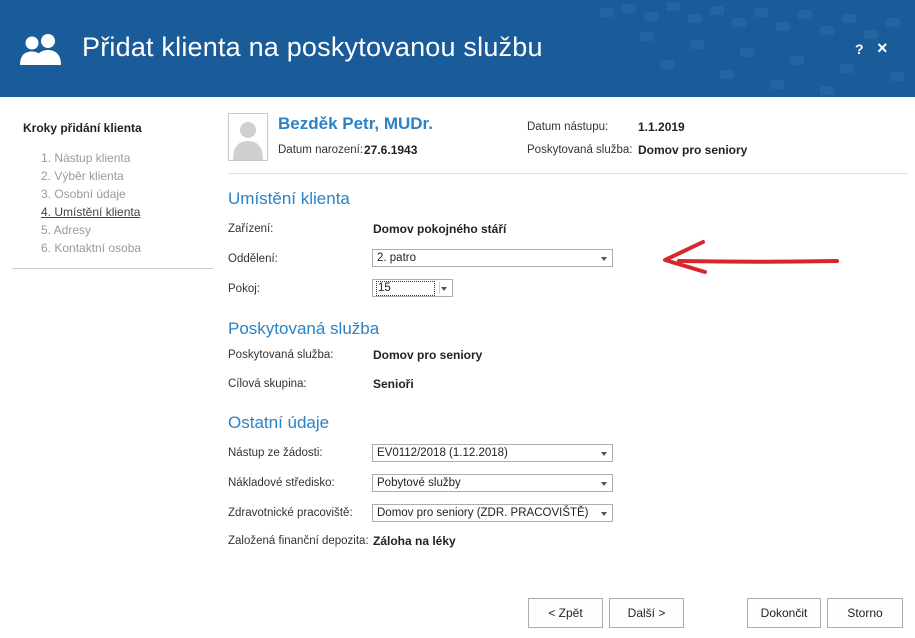 The height and width of the screenshot is (638, 915). What do you see at coordinates (492, 483) in the screenshot?
I see `cost-center-select: Pobytové služby` at bounding box center [492, 483].